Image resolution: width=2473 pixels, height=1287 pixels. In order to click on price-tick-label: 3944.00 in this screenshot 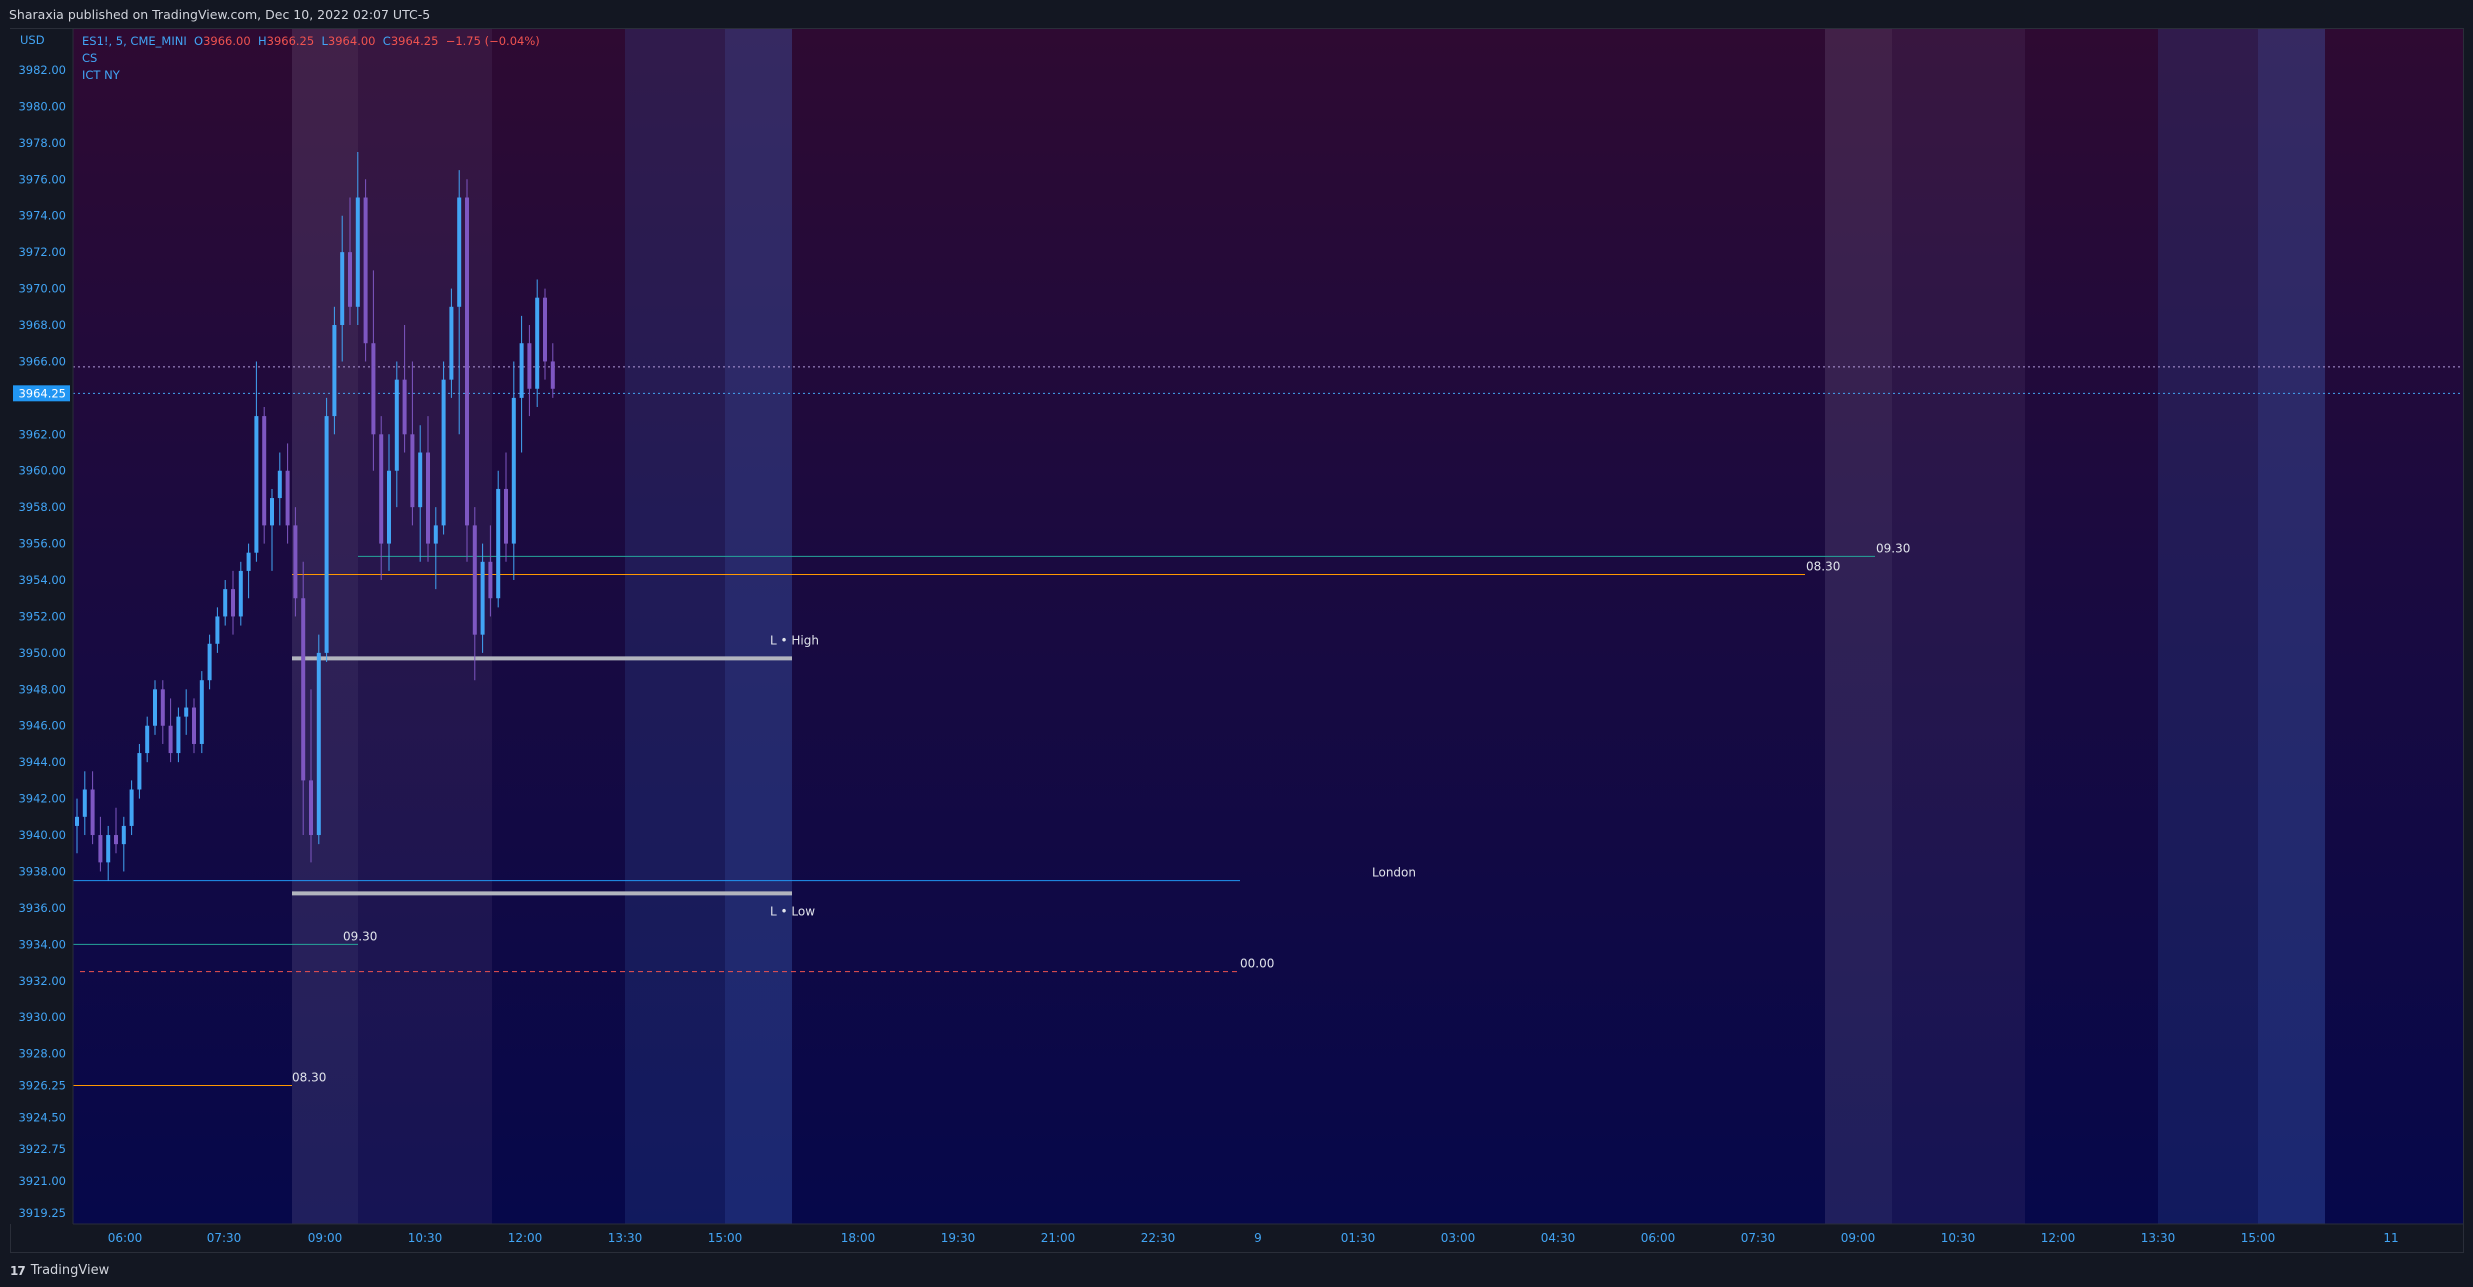, I will do `click(42, 762)`.